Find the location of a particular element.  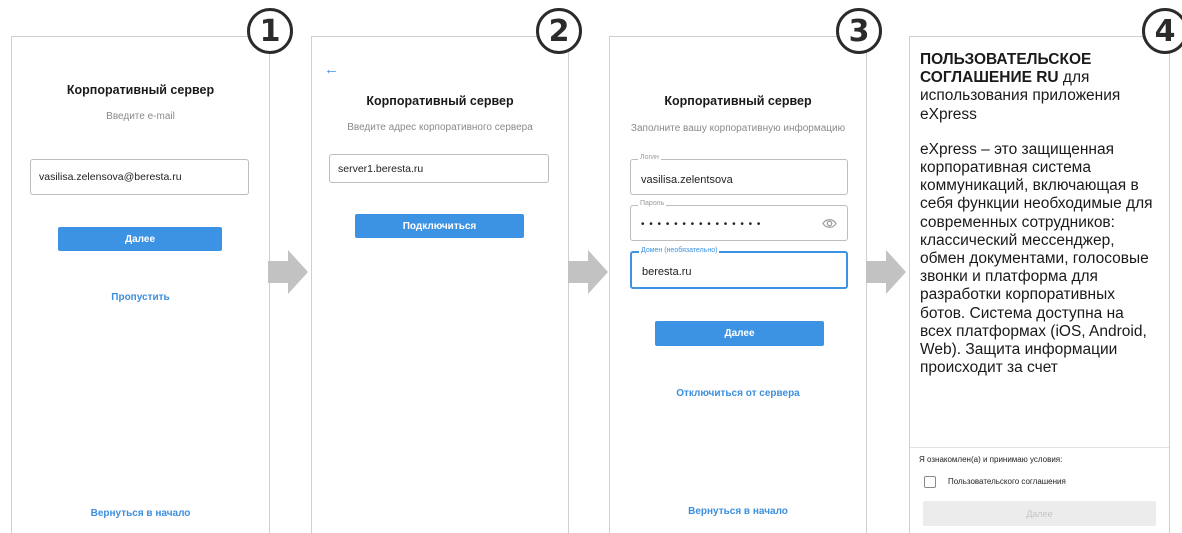

domain-field: Домен (необязательно) beresta.ru is located at coordinates (739, 268).